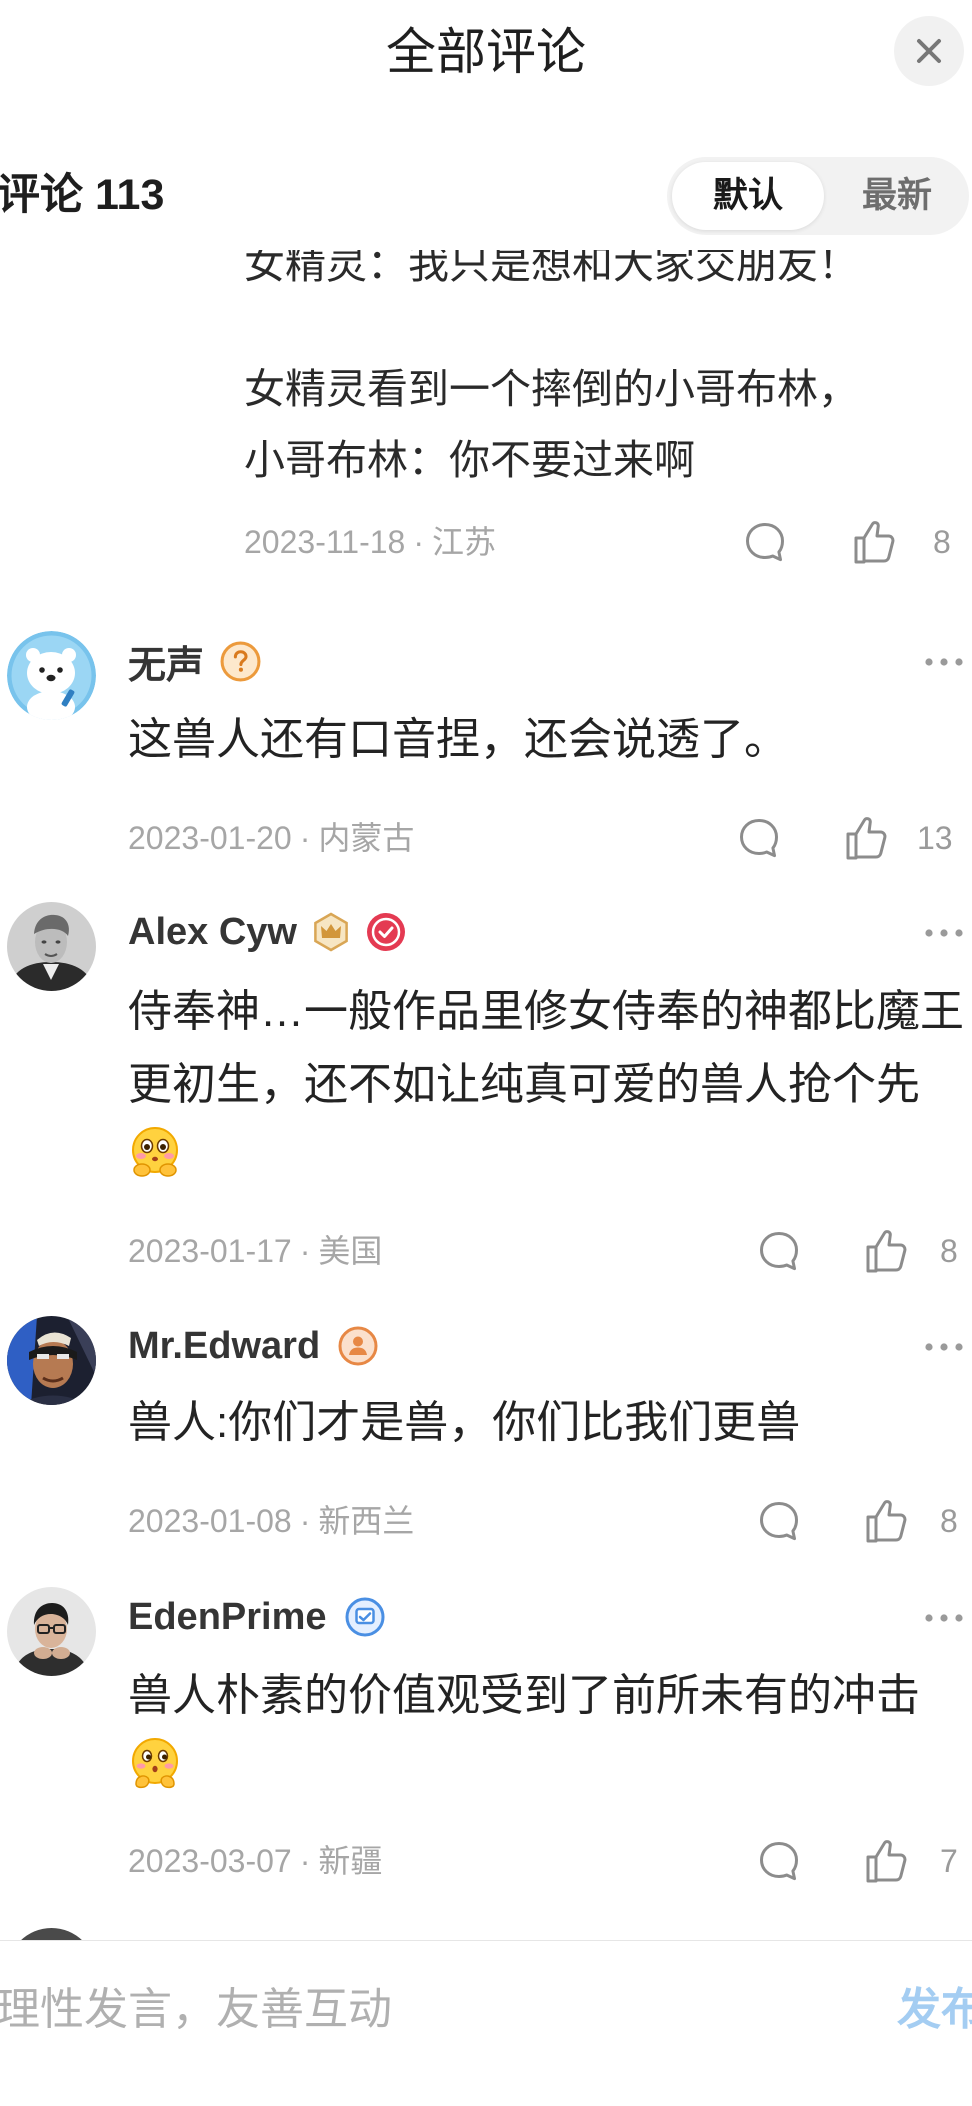  What do you see at coordinates (897, 196) in the screenshot?
I see `sort-option-latest: 最新` at bounding box center [897, 196].